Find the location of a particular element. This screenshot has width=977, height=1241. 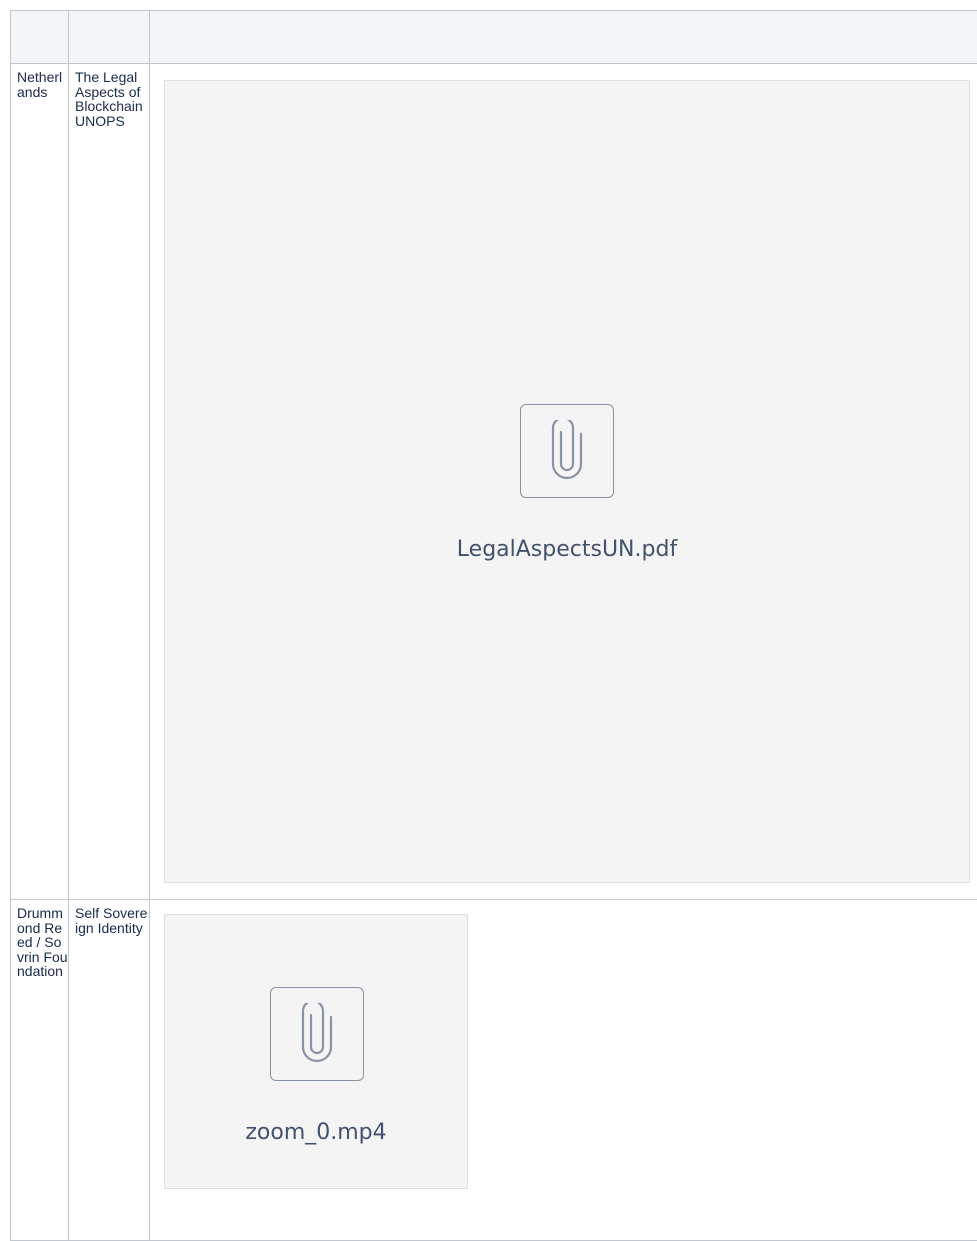

country-cell: Netherlands is located at coordinates (40, 482).